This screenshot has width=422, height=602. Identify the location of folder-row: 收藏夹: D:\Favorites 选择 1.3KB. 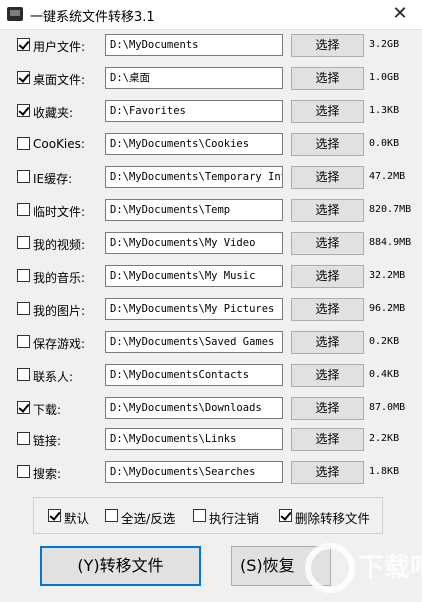
(211, 112).